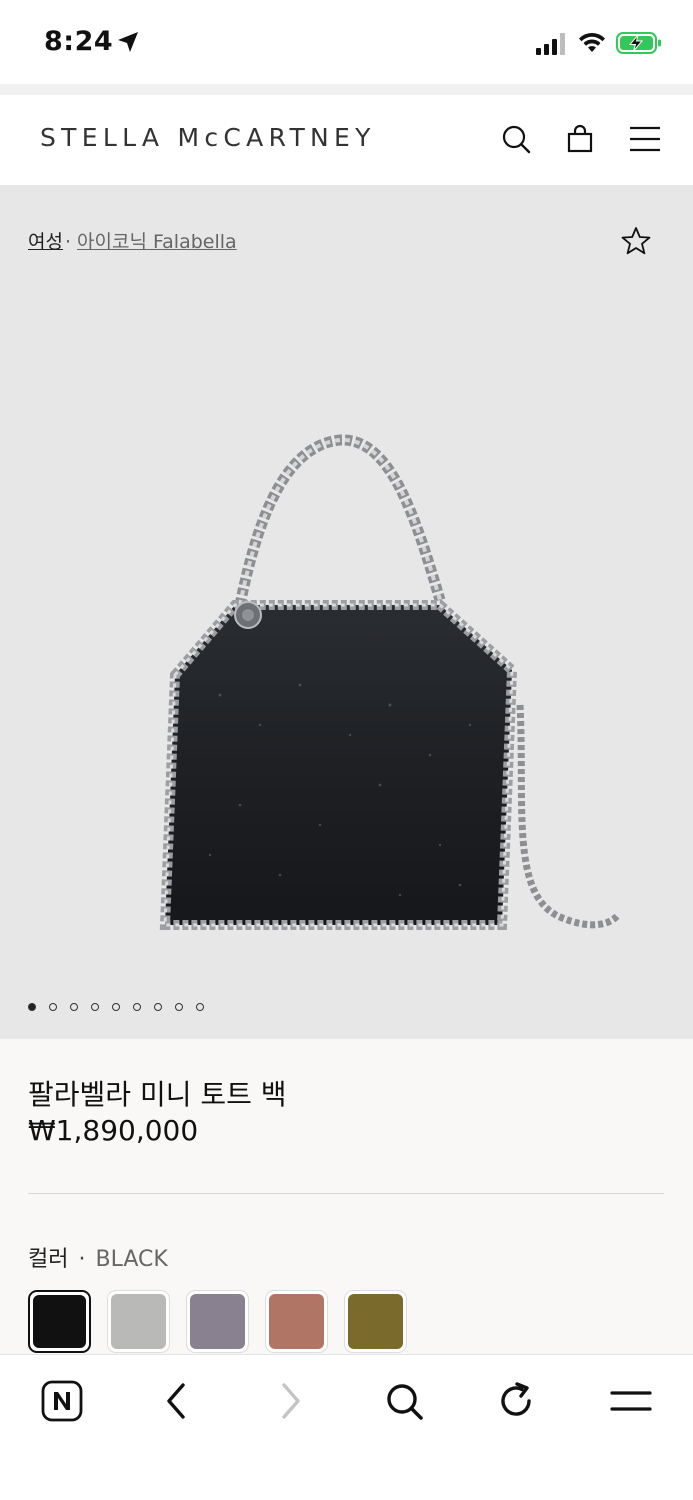  Describe the element at coordinates (208, 137) in the screenshot. I see `brand-logo: STELLA McCARTNEY` at that location.